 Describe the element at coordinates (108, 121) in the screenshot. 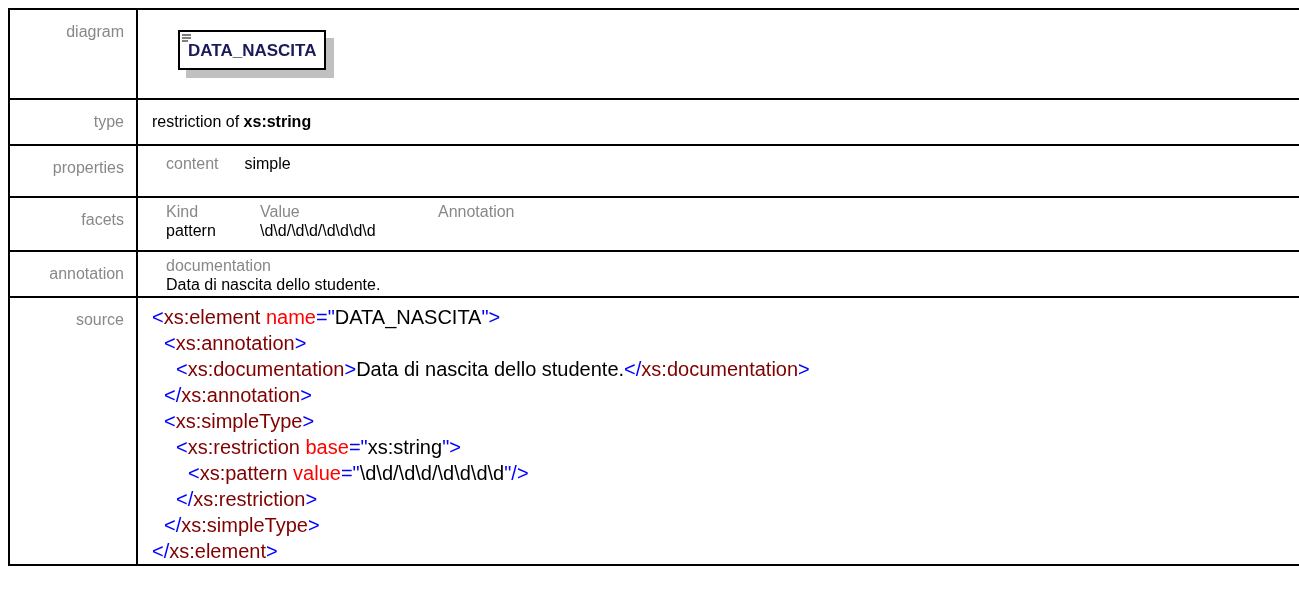

I see `row-label: type` at that location.